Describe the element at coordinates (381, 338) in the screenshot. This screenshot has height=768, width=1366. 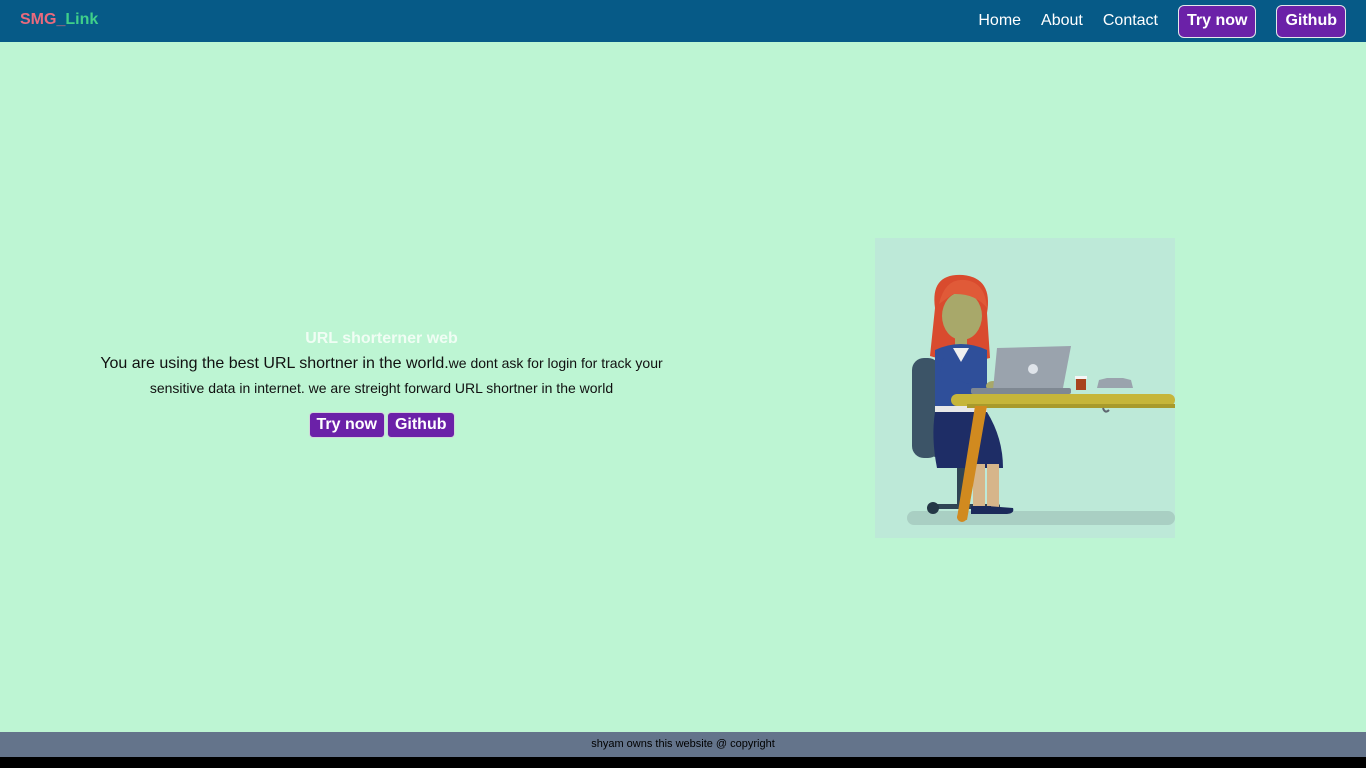
I see `hero-title: URL shorterner web` at that location.